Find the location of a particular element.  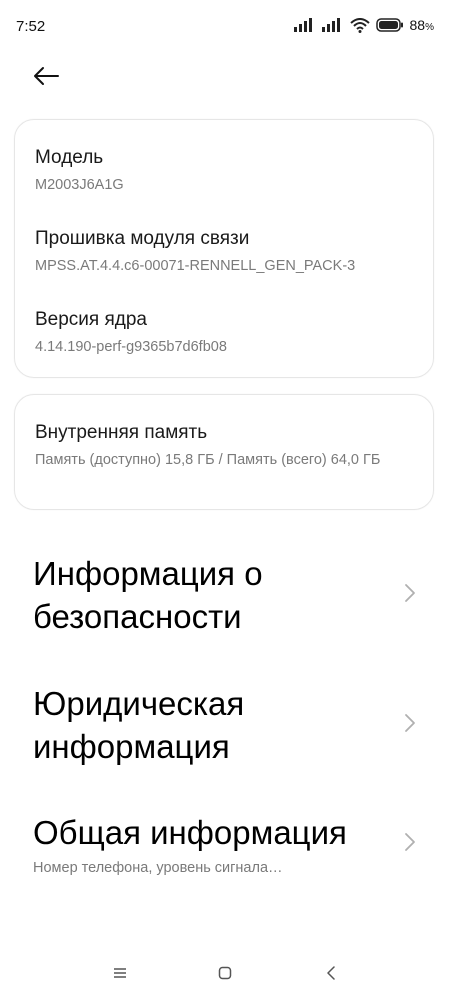

chevron-left-icon is located at coordinates (331, 973).